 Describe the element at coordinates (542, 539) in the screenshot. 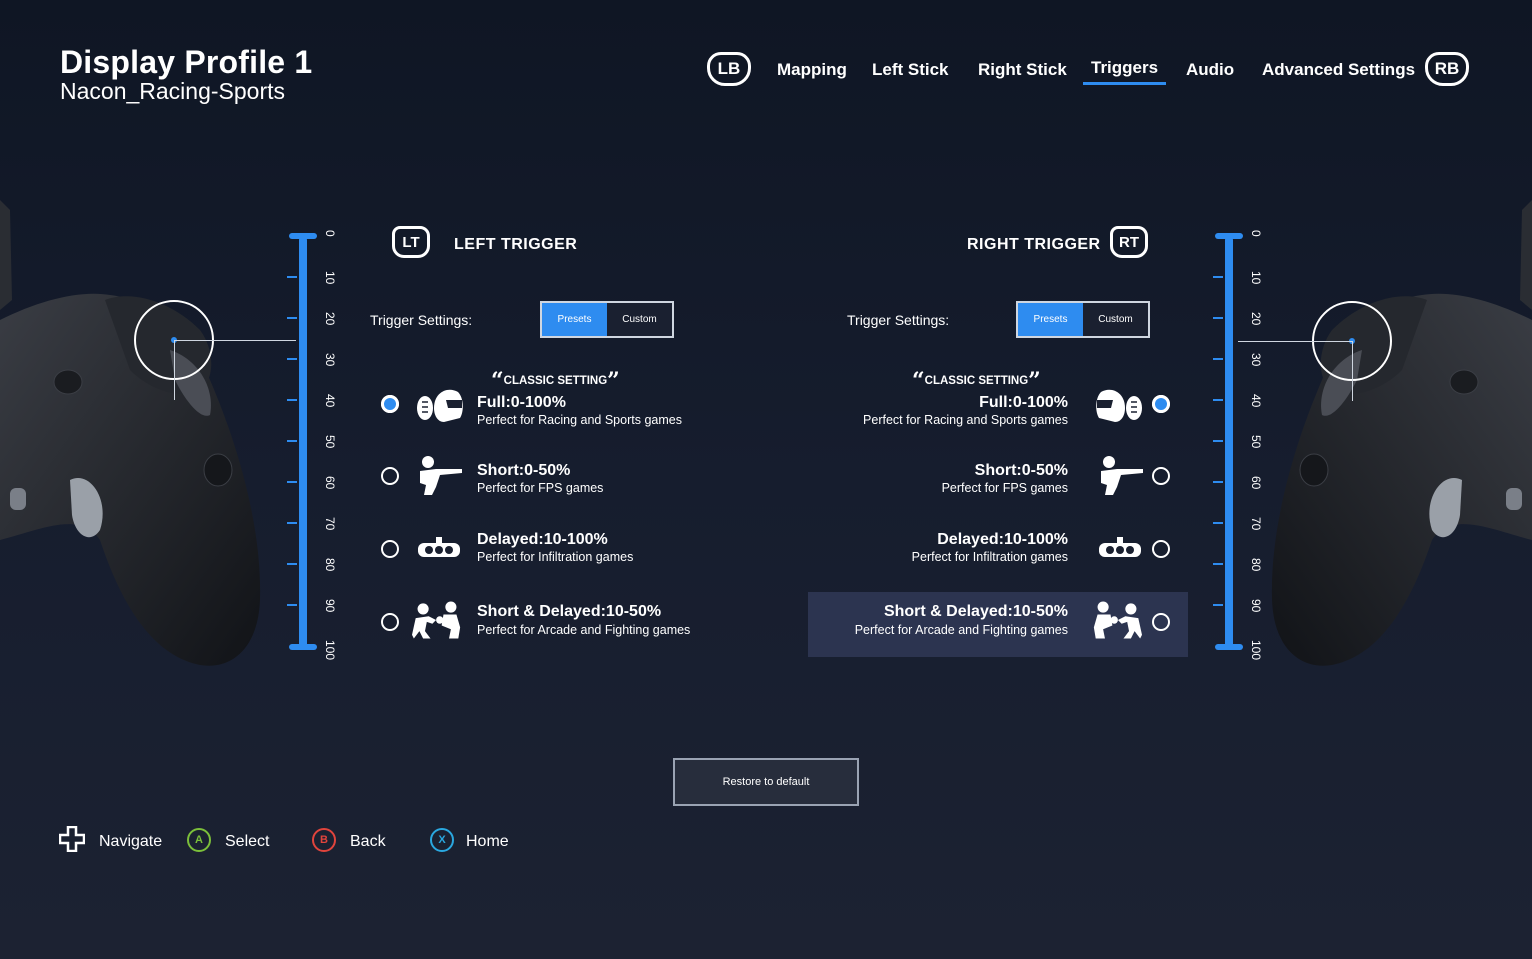

I see `left-option-delayed-title: Delayed:10-100%` at that location.